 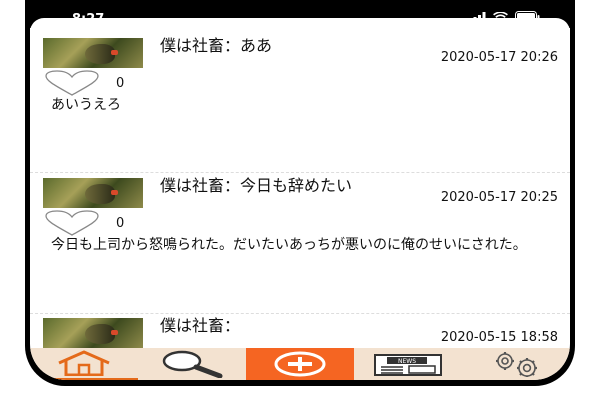 I want to click on post-body: あいうえろ, so click(x=86, y=105).